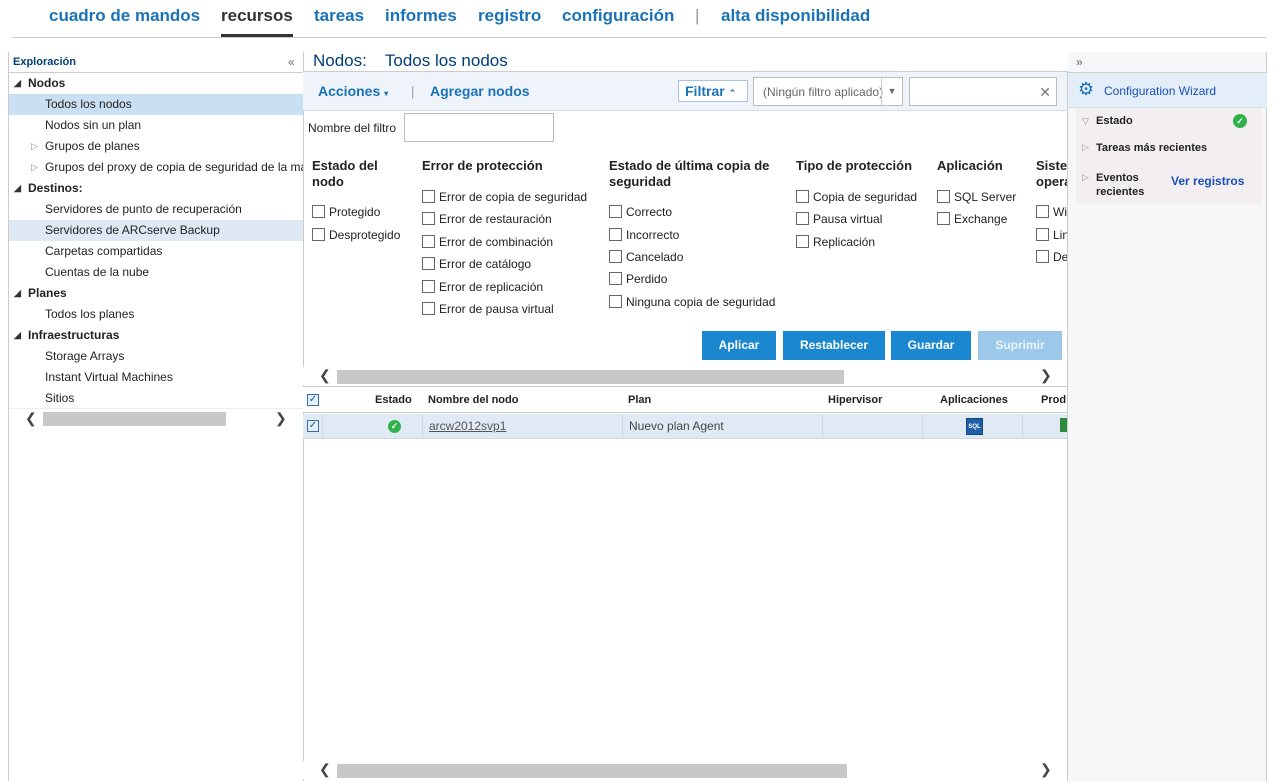 The height and width of the screenshot is (781, 1276). I want to click on tree-item-rps: Servidores de punto de recuperación, so click(156, 209).